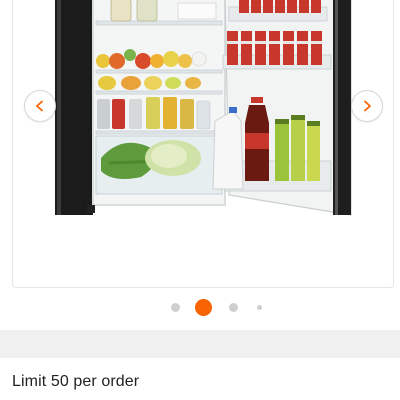 This screenshot has width=400, height=400. What do you see at coordinates (200, 344) in the screenshot?
I see `section-divider` at bounding box center [200, 344].